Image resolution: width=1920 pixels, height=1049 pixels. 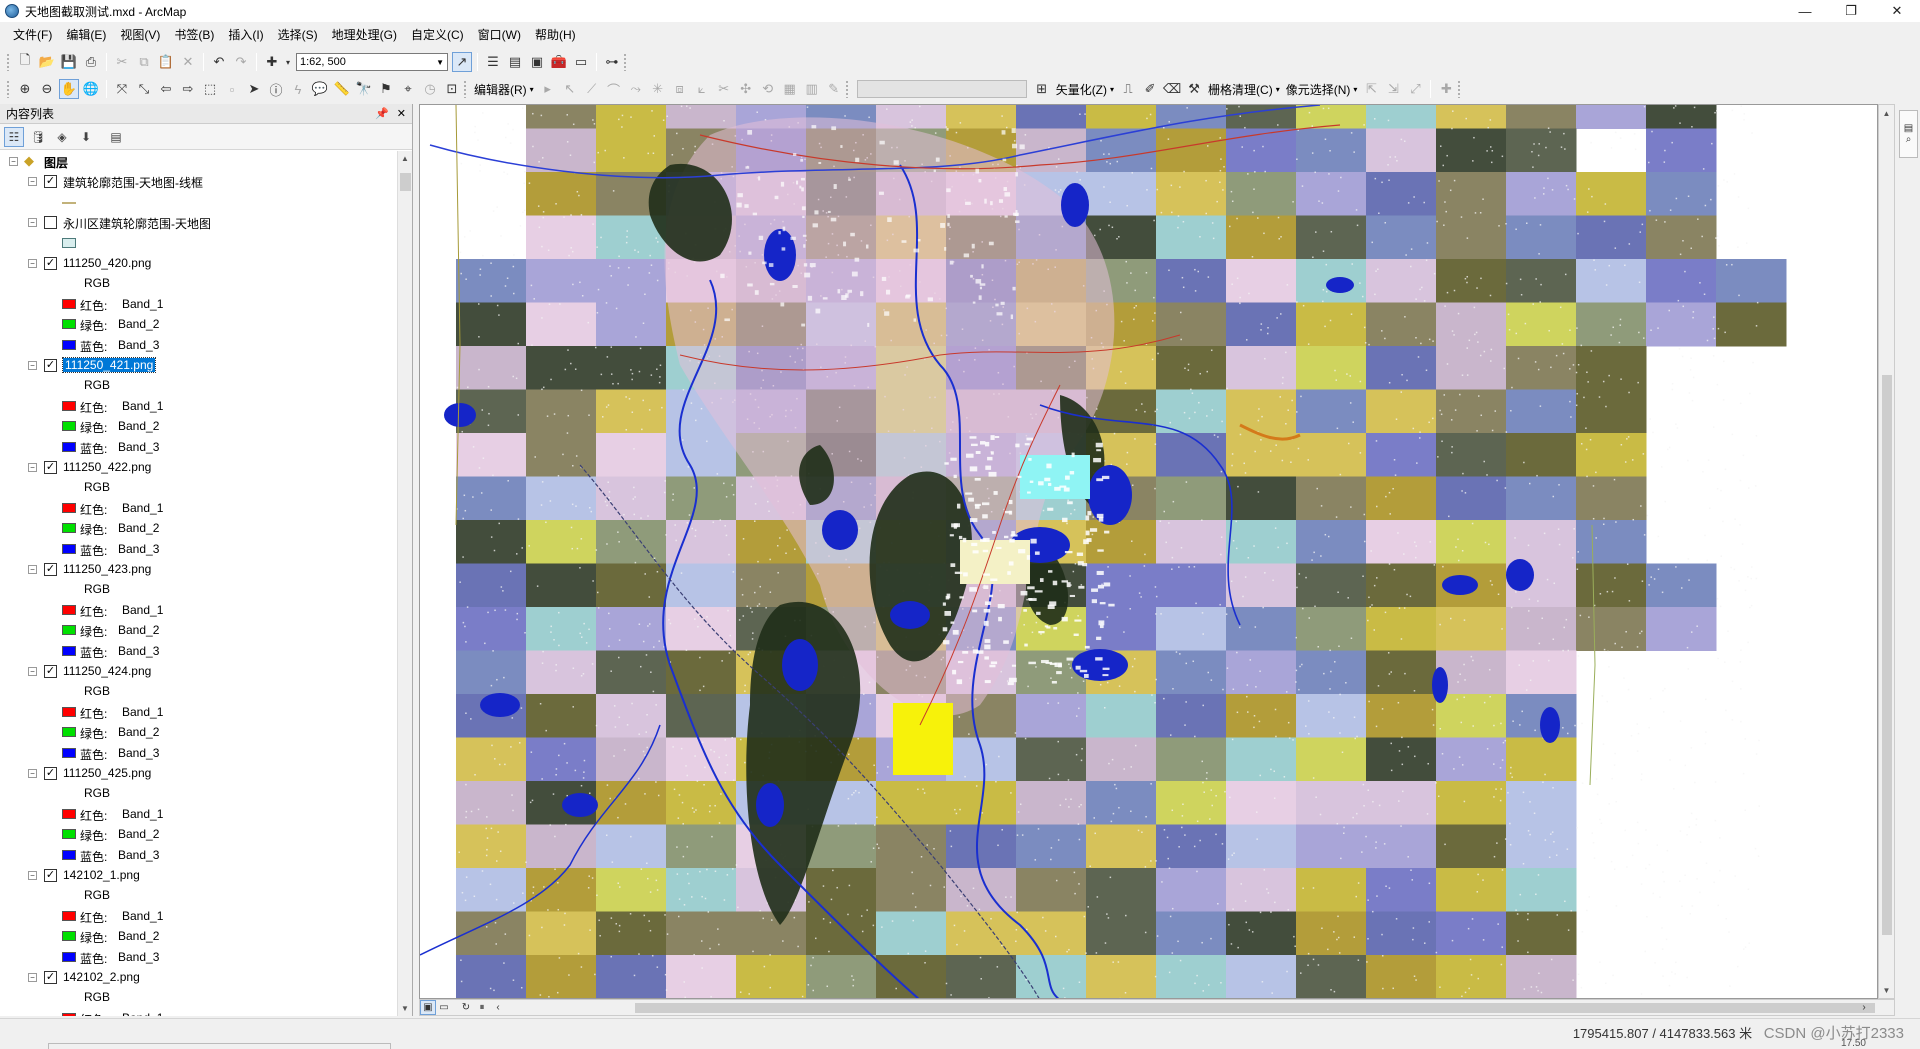 I want to click on menu-edit: 编辑(E), so click(x=86, y=34).